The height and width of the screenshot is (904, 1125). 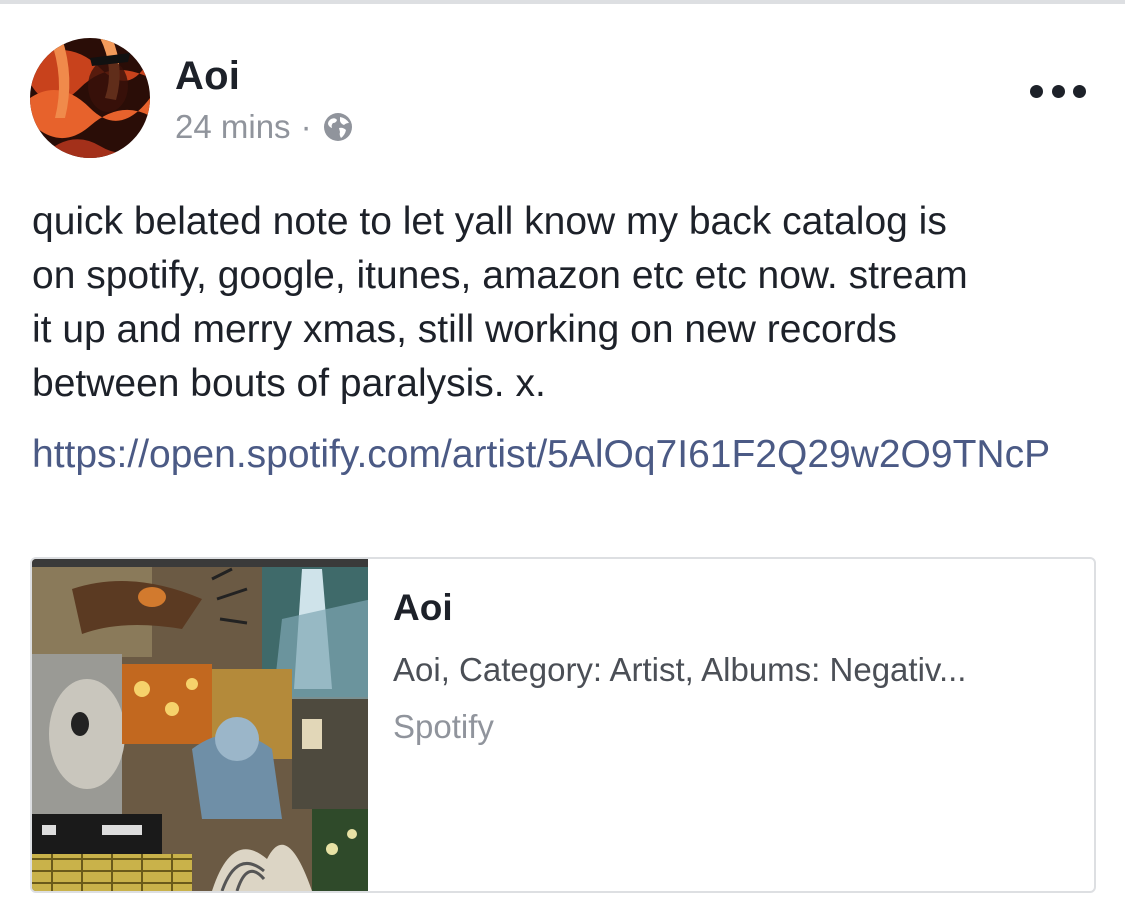 I want to click on post-meta: 24 mins ·, so click(x=264, y=127).